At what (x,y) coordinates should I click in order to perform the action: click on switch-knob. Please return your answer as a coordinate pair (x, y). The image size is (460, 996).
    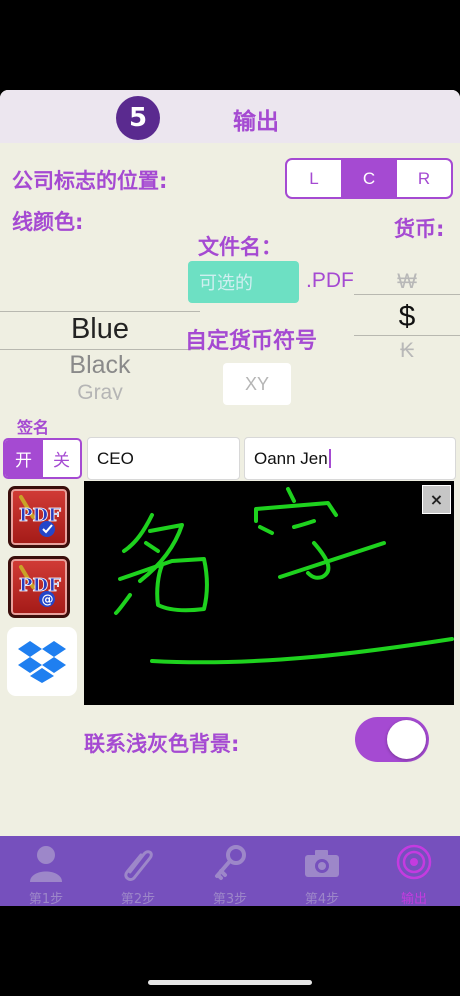
    Looking at the image, I should click on (406, 739).